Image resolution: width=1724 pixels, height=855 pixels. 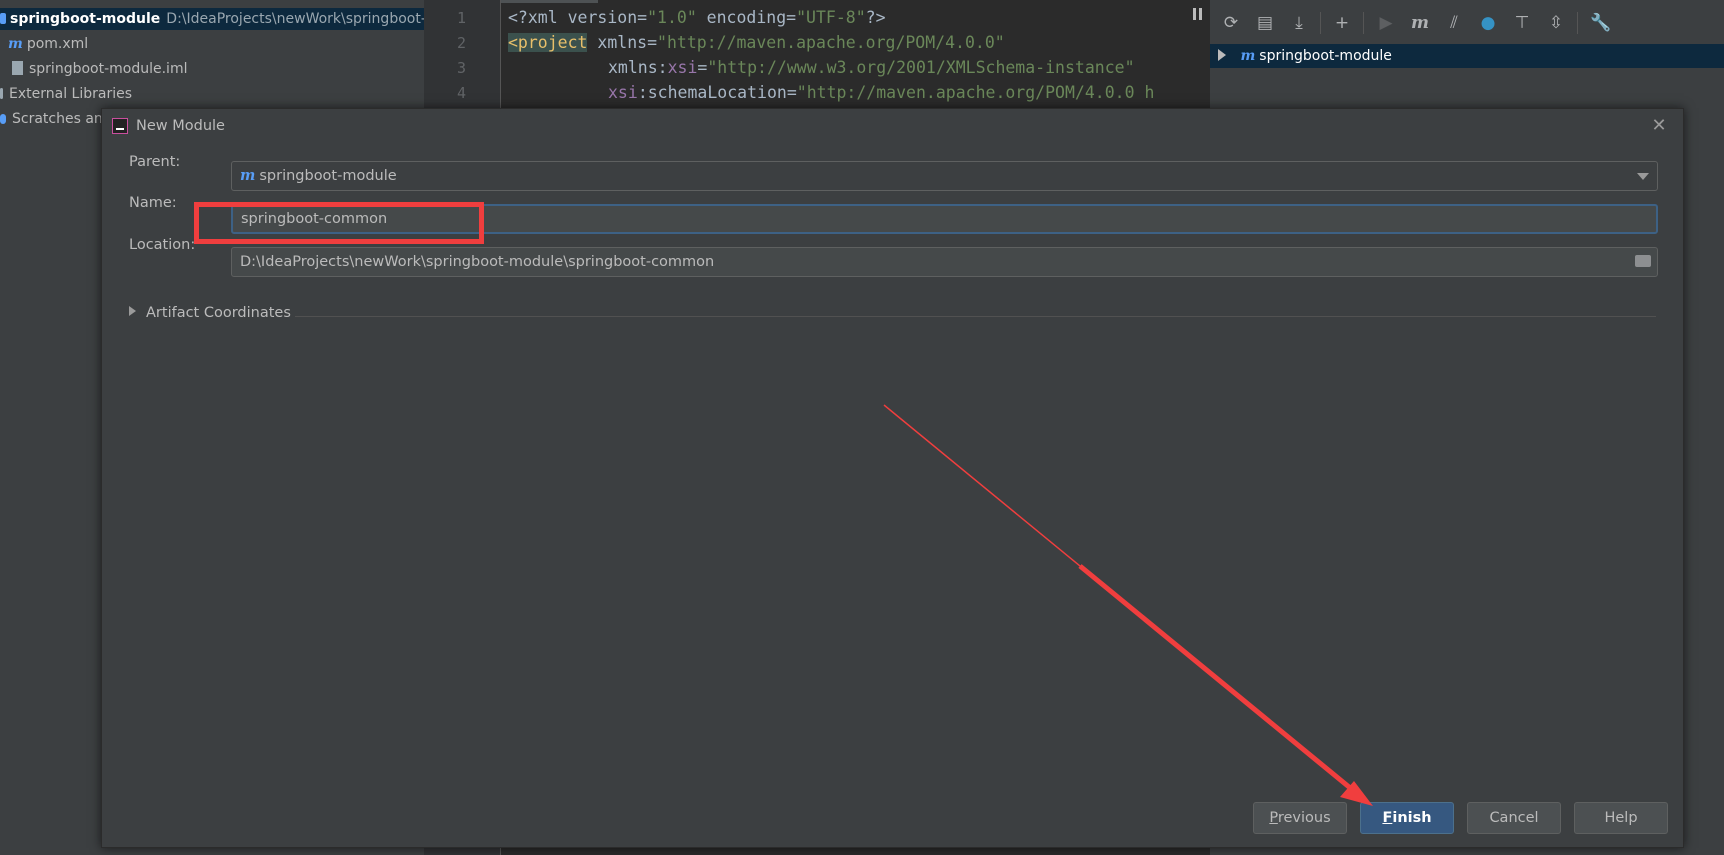 I want to click on tree-item-external-libraries: External Libraries, so click(x=66, y=94).